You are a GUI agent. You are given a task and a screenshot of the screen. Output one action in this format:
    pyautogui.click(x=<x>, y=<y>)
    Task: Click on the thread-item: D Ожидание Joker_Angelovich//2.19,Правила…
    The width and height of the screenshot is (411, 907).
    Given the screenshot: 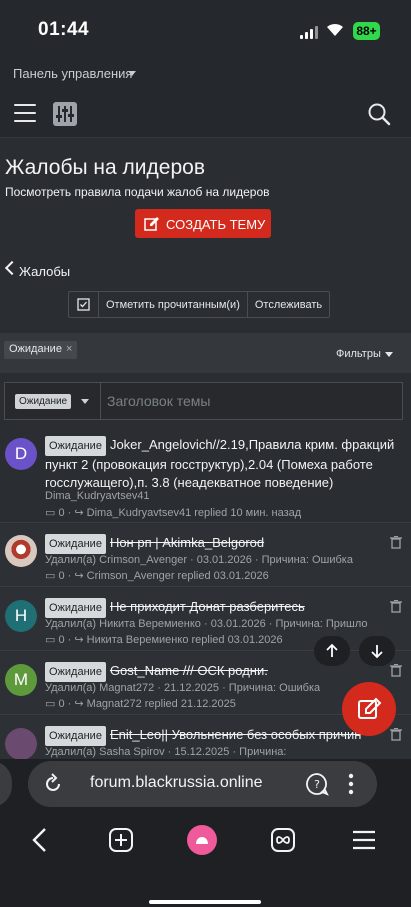 What is the action you would take?
    pyautogui.click(x=205, y=476)
    